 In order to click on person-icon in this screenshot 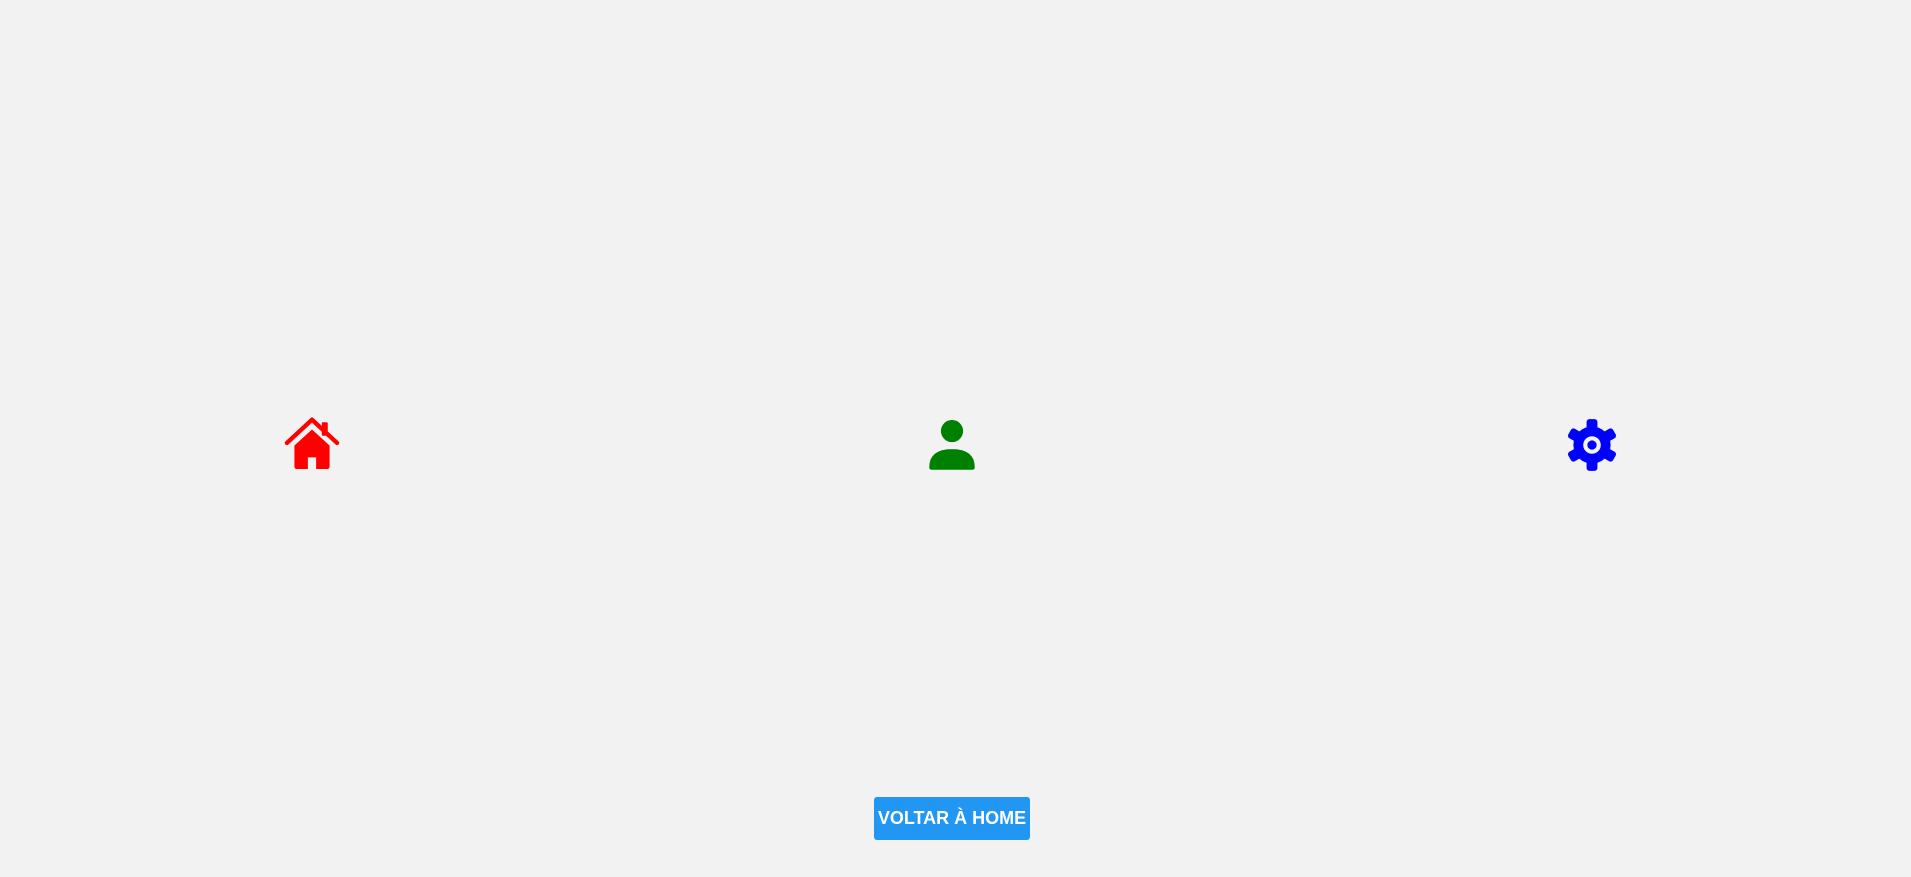, I will do `click(952, 445)`.